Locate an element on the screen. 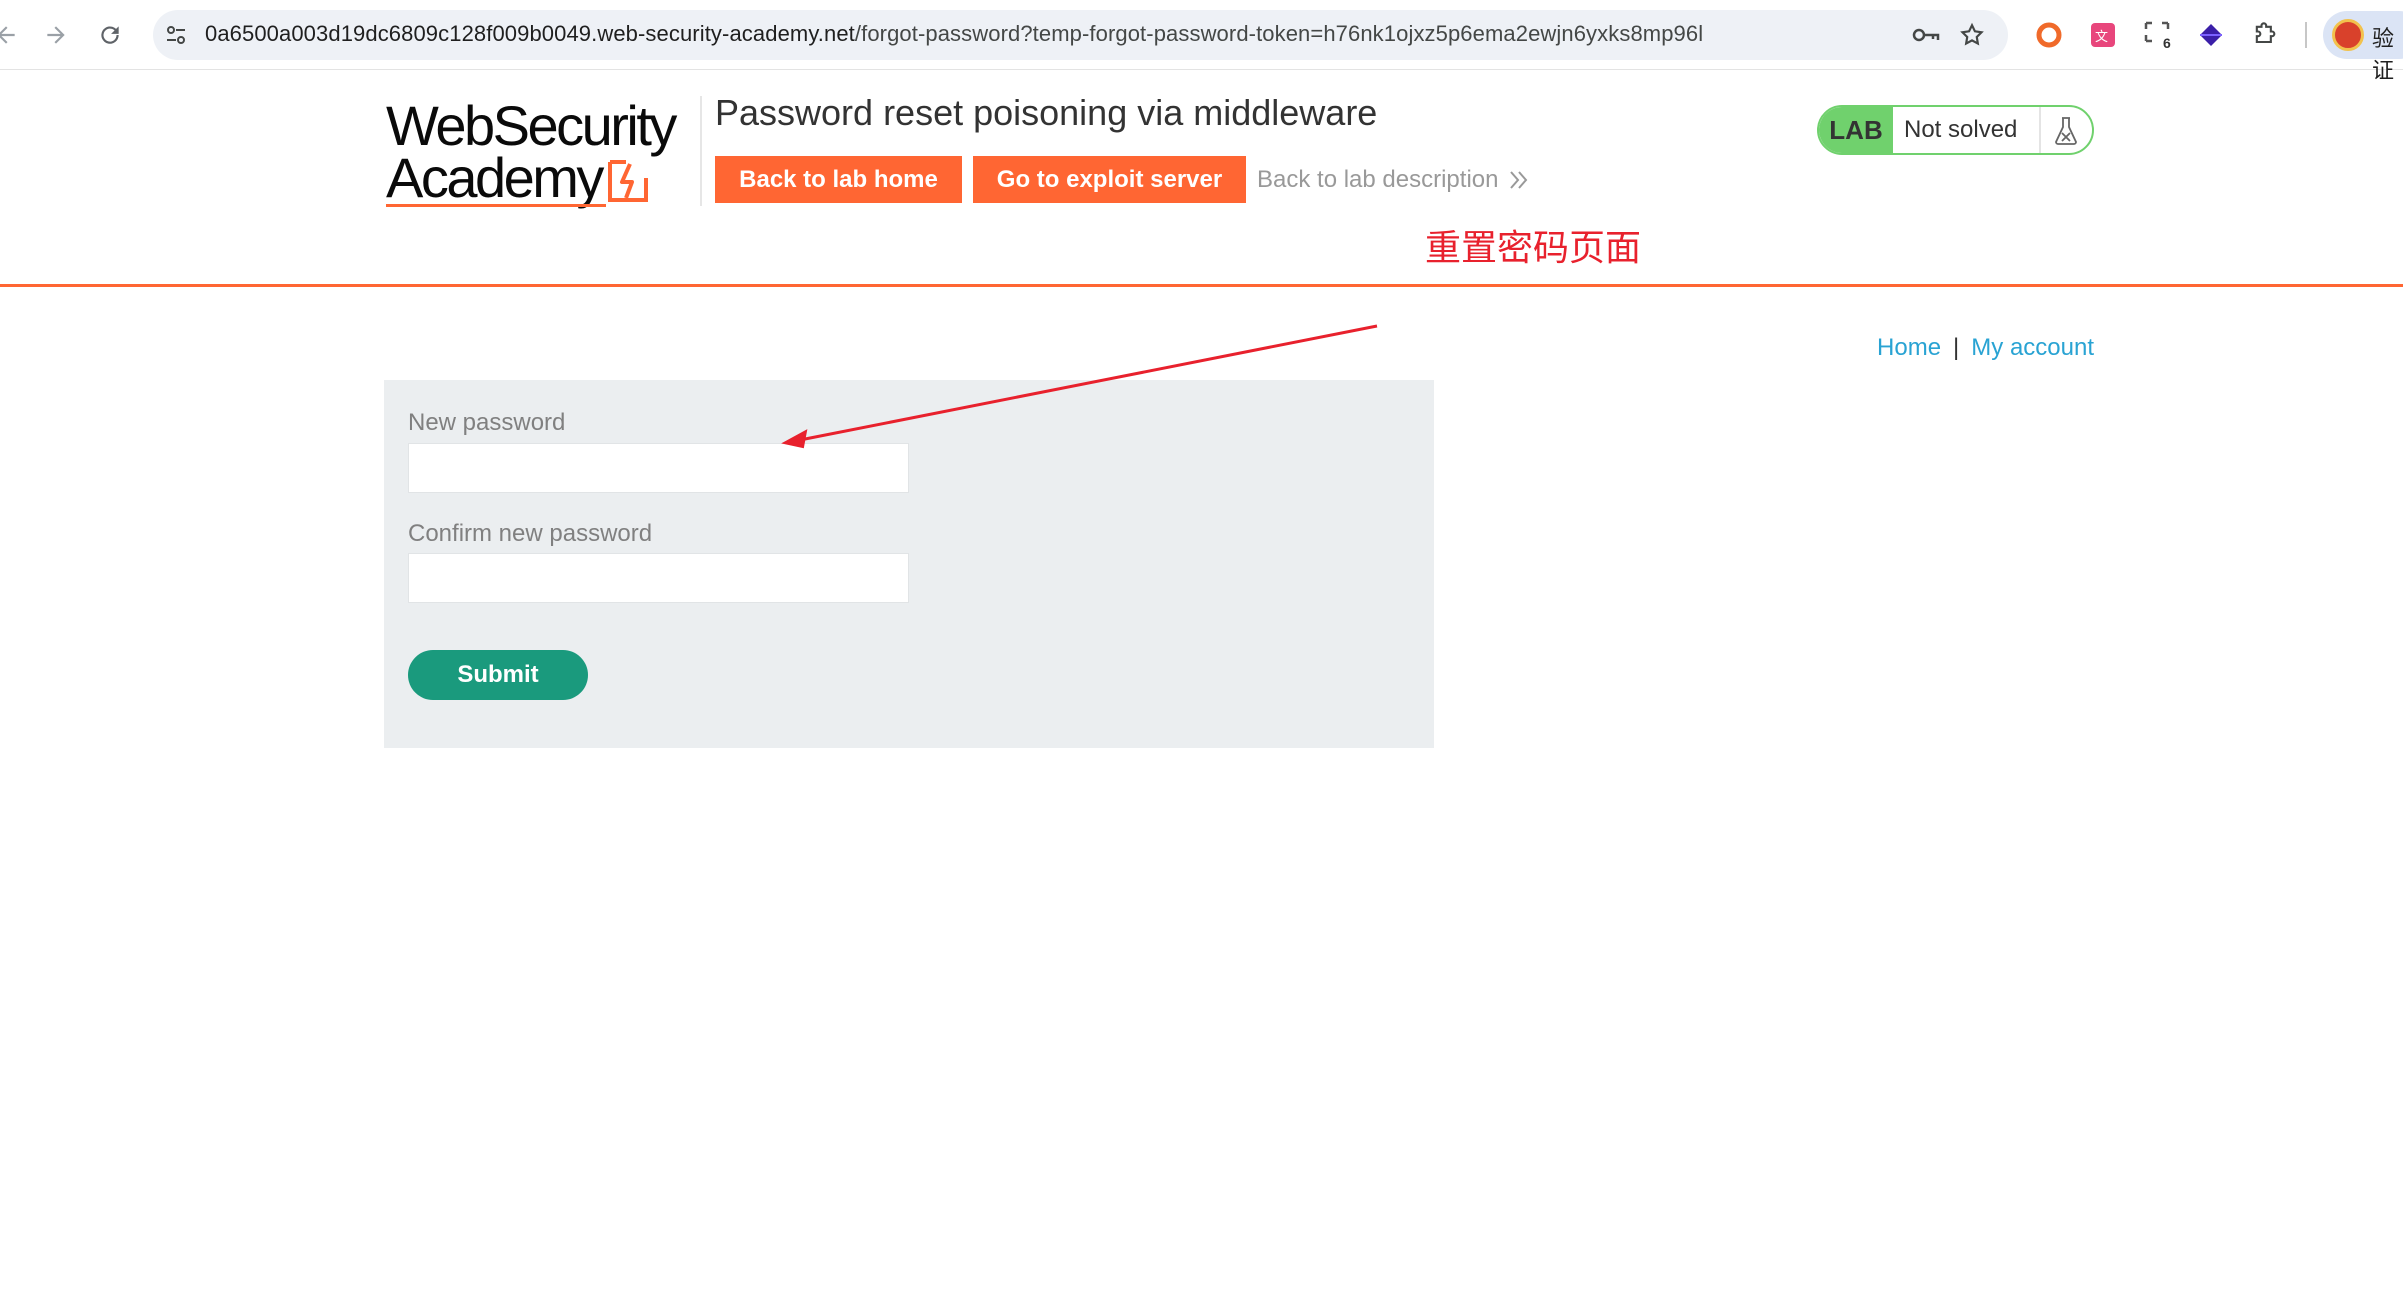 The height and width of the screenshot is (1290, 2403). lab-status-text: Not solved is located at coordinates (1961, 129).